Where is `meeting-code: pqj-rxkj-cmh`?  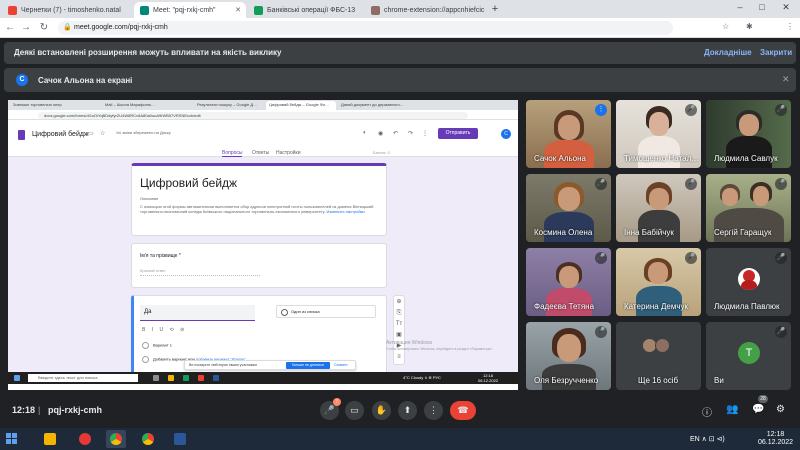
meeting-code: pqj-rxkj-cmh is located at coordinates (75, 410).